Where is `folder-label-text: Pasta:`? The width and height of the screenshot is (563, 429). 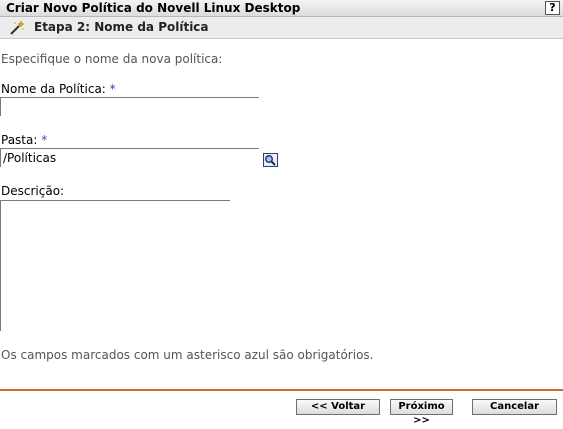 folder-label-text: Pasta: is located at coordinates (19, 140).